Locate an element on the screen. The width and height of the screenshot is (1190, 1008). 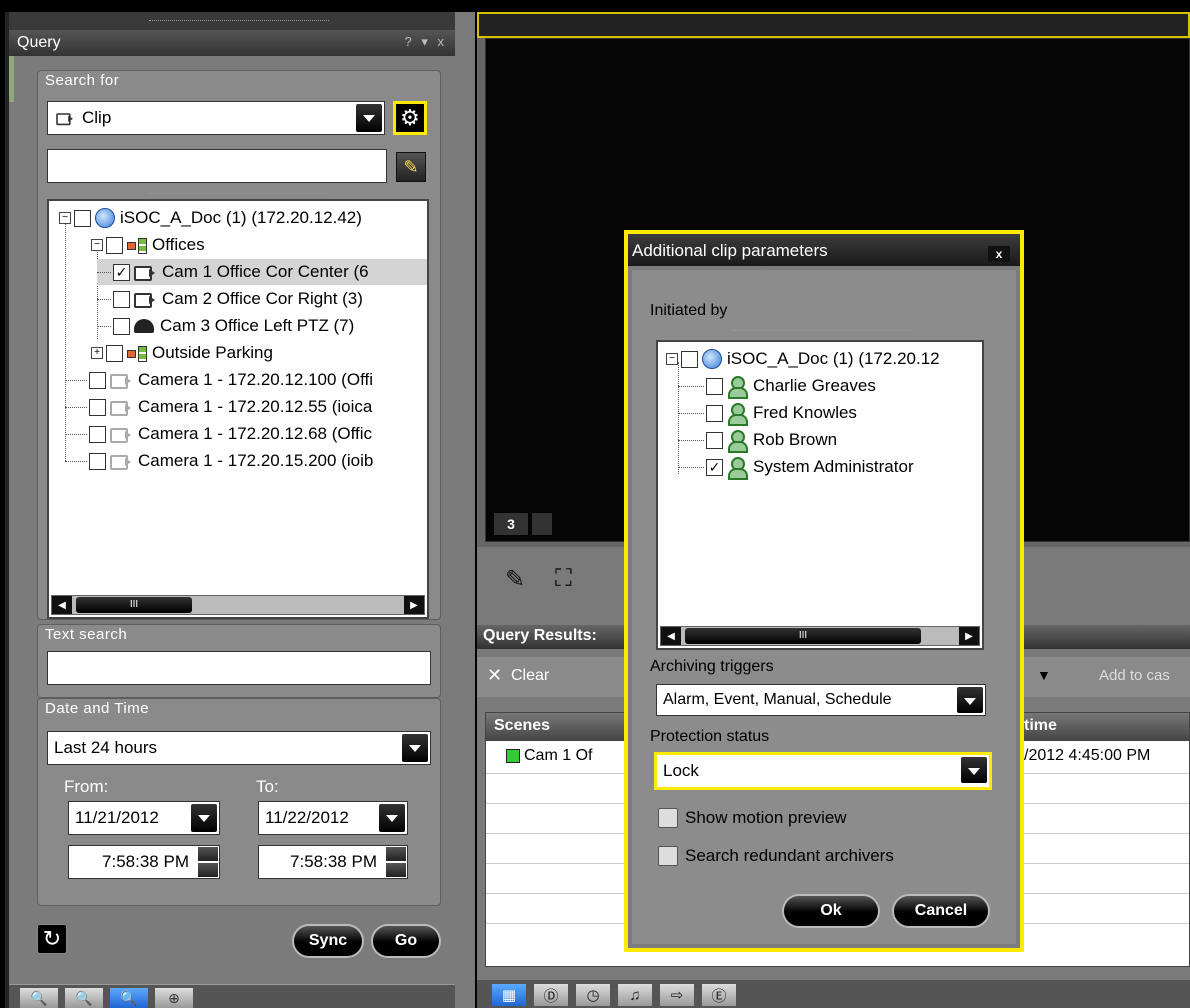
ok-button: Ok is located at coordinates (831, 911).